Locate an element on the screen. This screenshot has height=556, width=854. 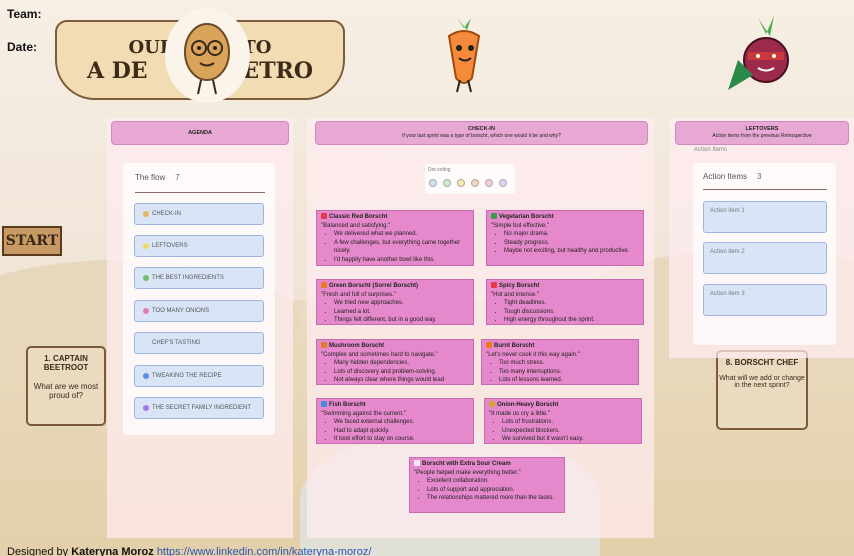
card-bullet: Excellent collaboration. is located at coordinates (493, 481).